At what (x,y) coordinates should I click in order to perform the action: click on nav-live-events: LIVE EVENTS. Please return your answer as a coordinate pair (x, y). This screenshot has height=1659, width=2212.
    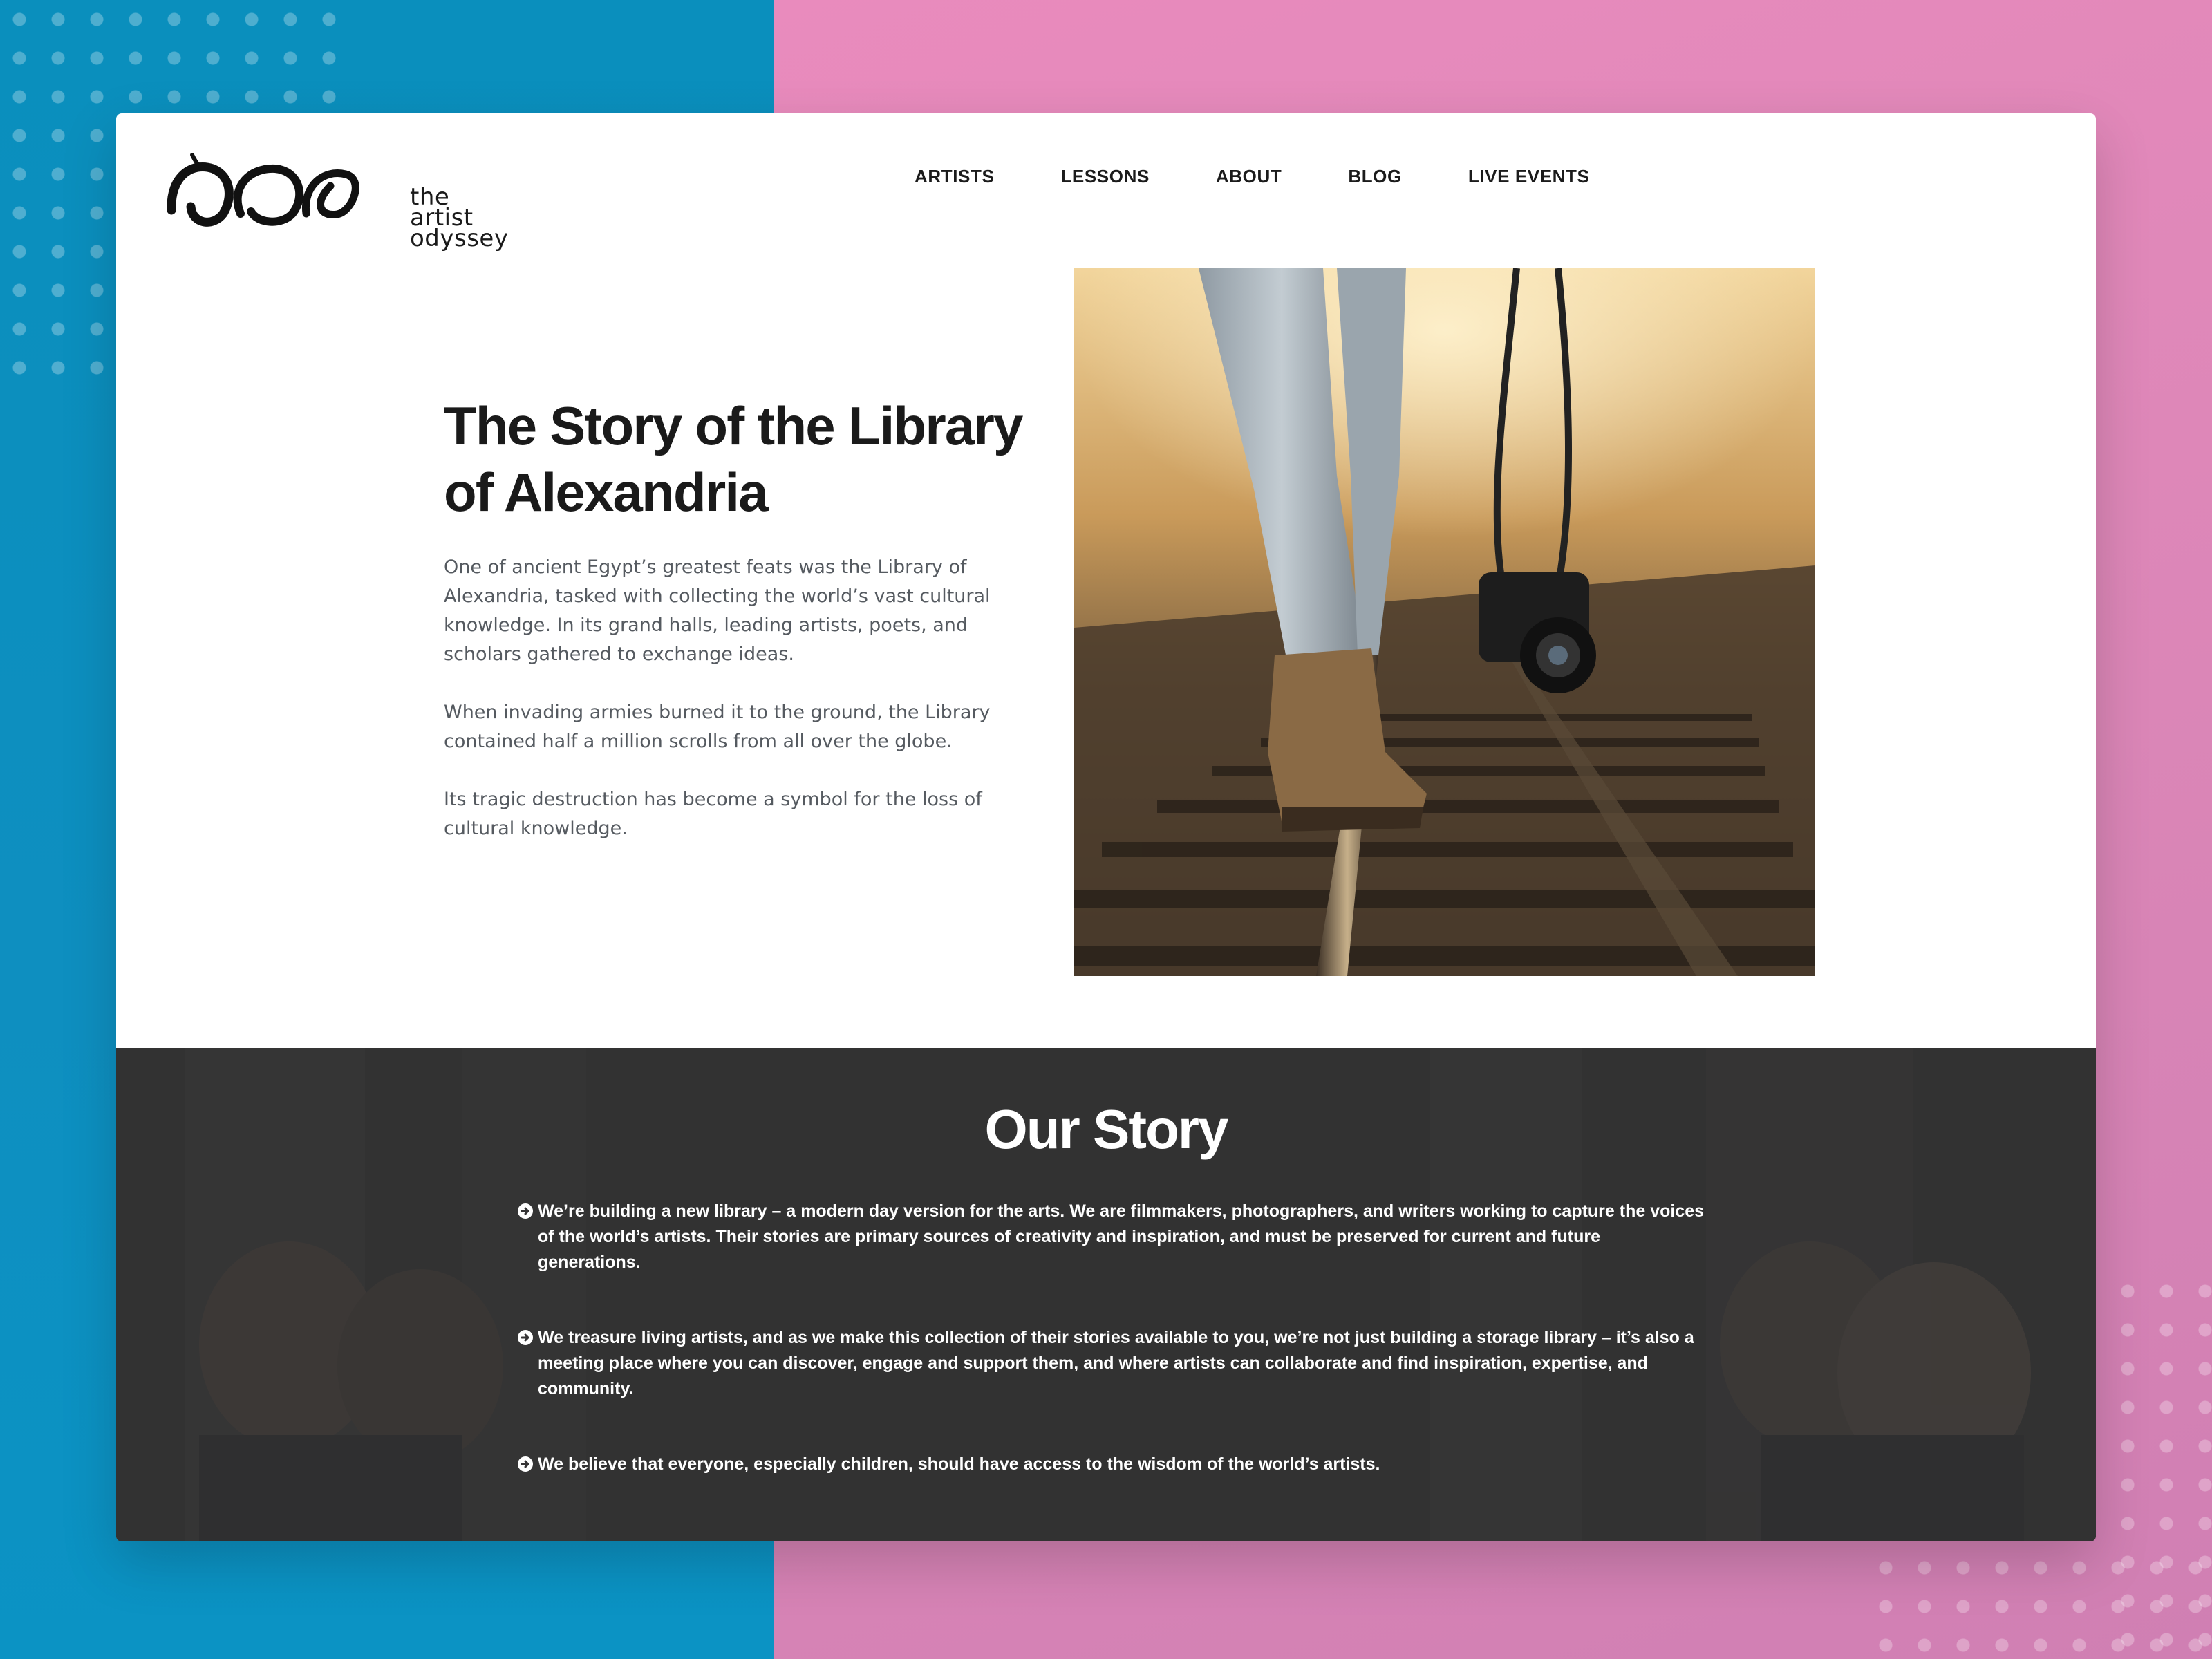
    Looking at the image, I should click on (1529, 176).